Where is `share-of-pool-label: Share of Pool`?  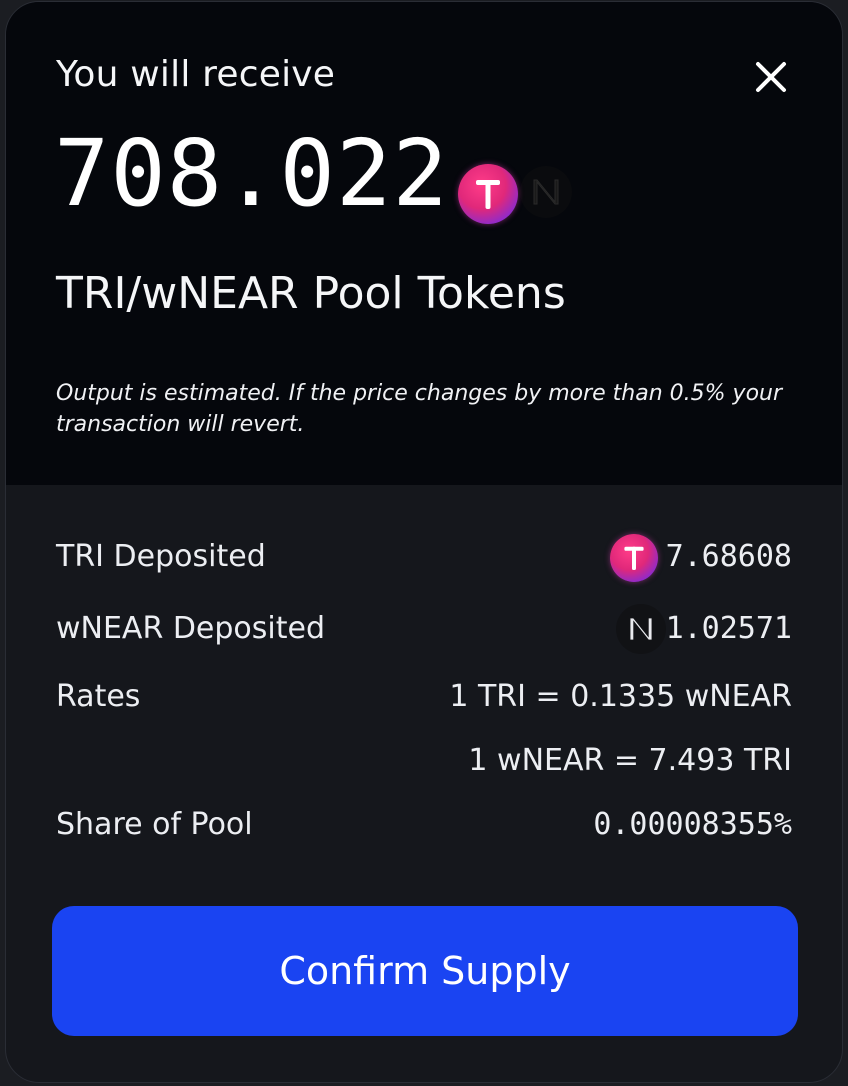 share-of-pool-label: Share of Pool is located at coordinates (154, 824).